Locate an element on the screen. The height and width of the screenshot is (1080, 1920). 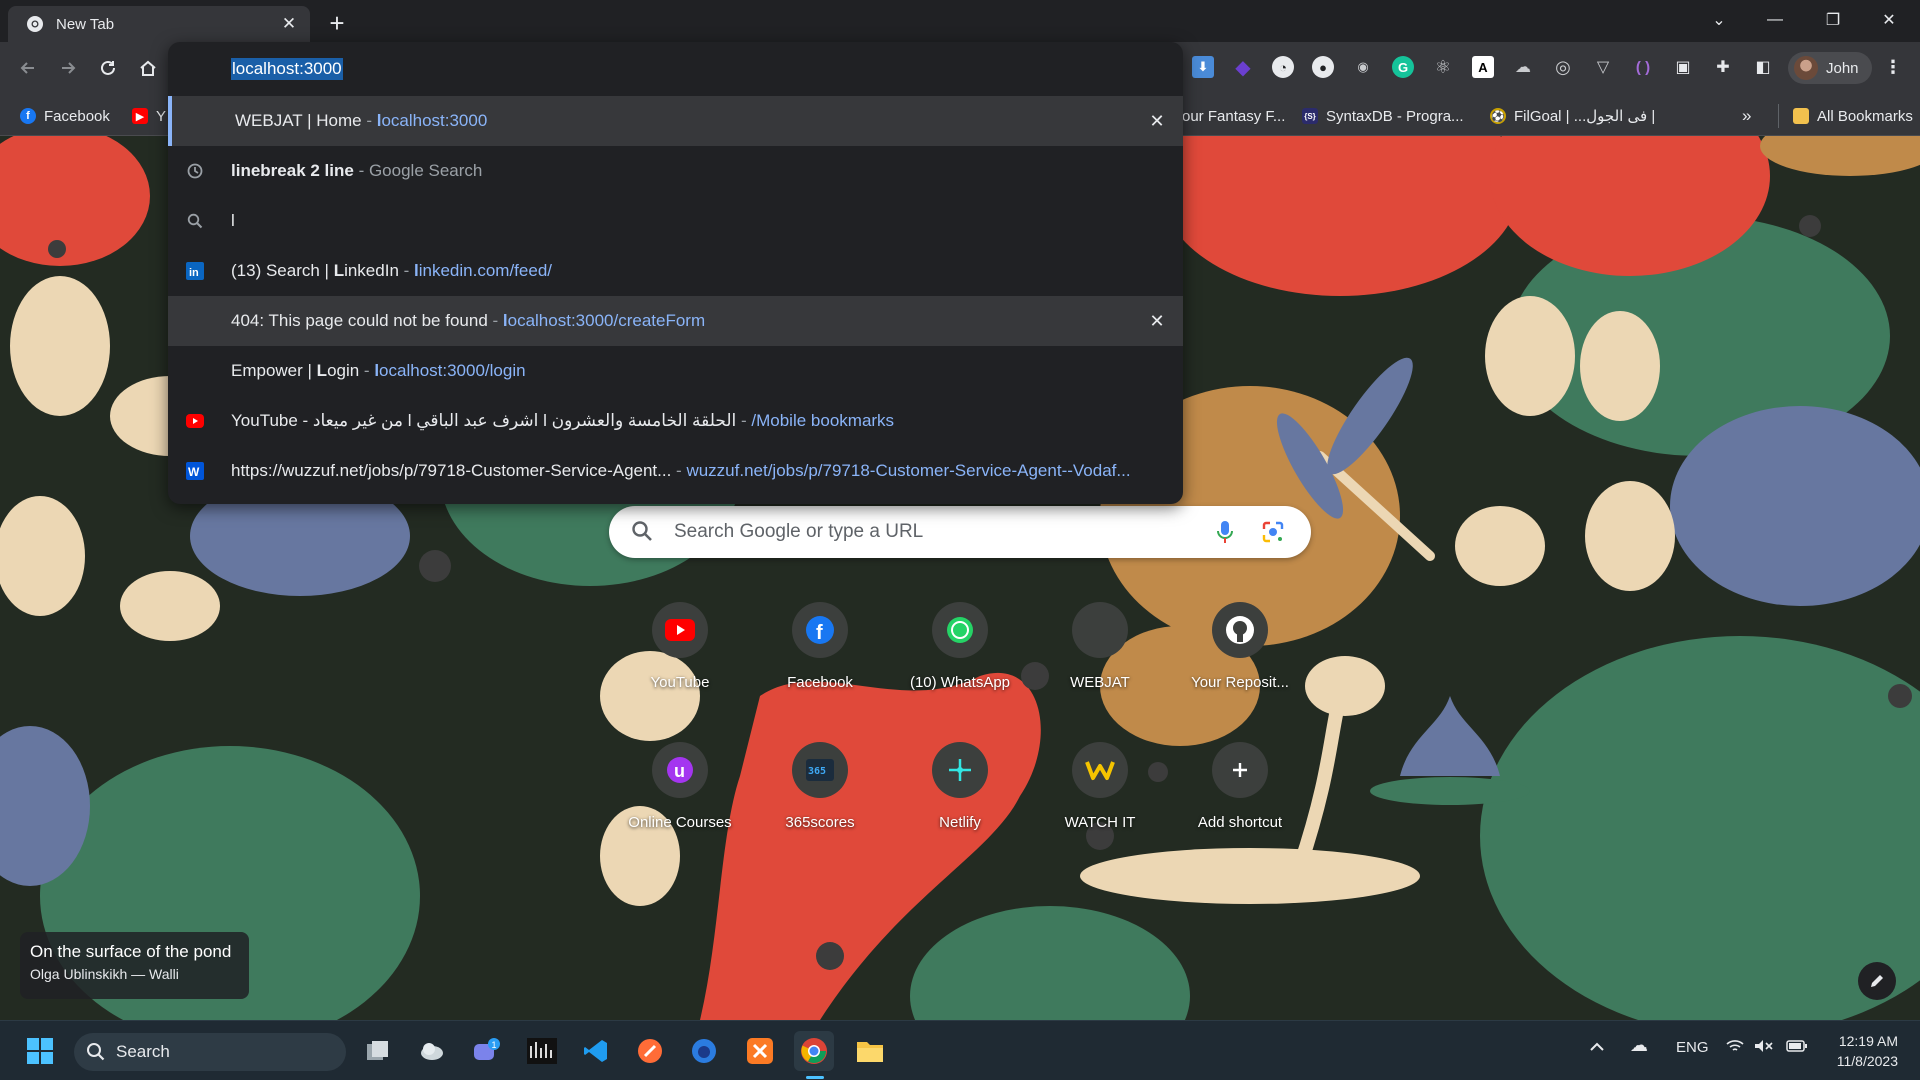
vue-devtools-icon: ▽ is located at coordinates (1603, 67).